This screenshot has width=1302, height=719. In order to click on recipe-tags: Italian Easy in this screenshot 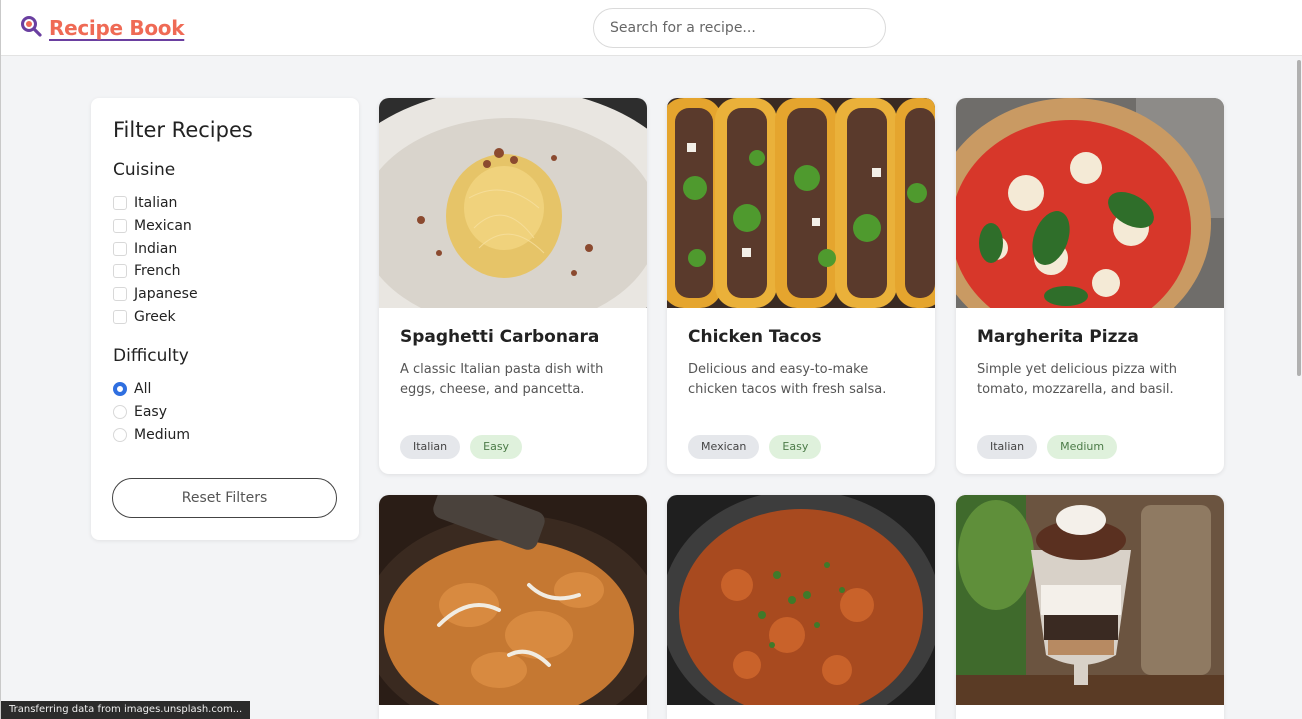, I will do `click(461, 447)`.